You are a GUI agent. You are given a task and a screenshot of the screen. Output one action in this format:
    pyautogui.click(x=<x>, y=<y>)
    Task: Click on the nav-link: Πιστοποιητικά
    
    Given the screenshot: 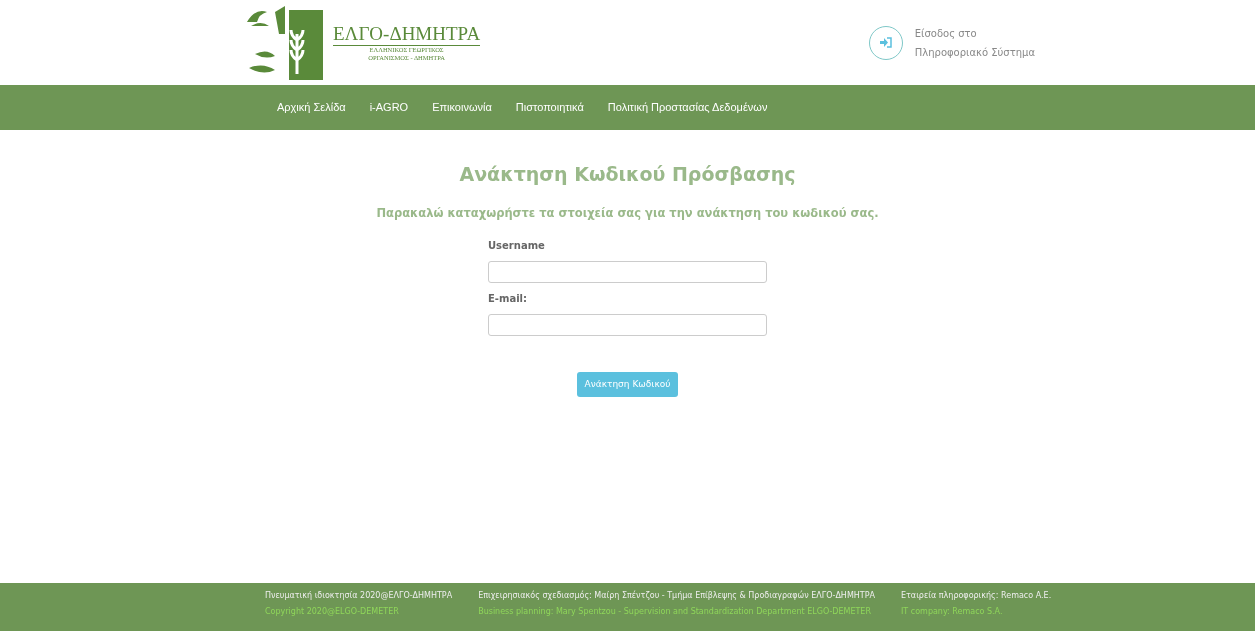 What is the action you would take?
    pyautogui.click(x=549, y=107)
    